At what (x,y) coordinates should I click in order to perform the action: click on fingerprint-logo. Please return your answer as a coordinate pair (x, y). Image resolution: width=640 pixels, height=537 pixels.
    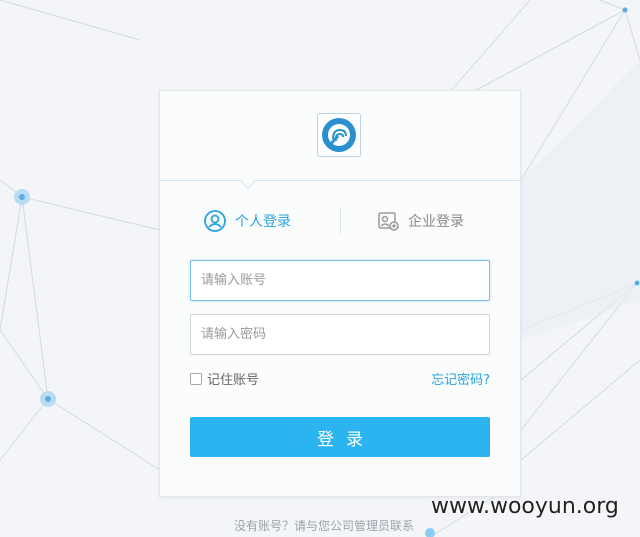
    Looking at the image, I should click on (339, 135).